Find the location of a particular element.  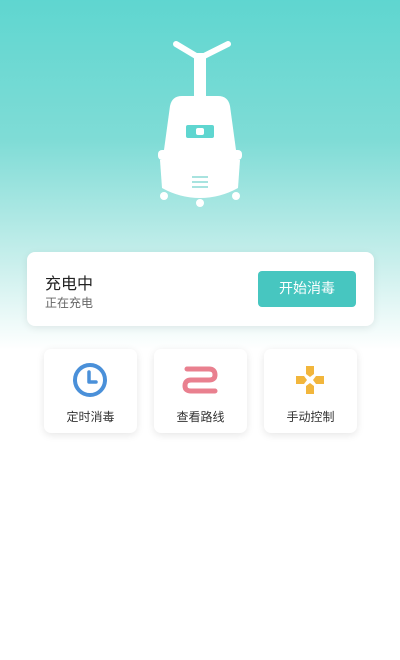

start-disinfection-button: 开始消毒 is located at coordinates (307, 289).